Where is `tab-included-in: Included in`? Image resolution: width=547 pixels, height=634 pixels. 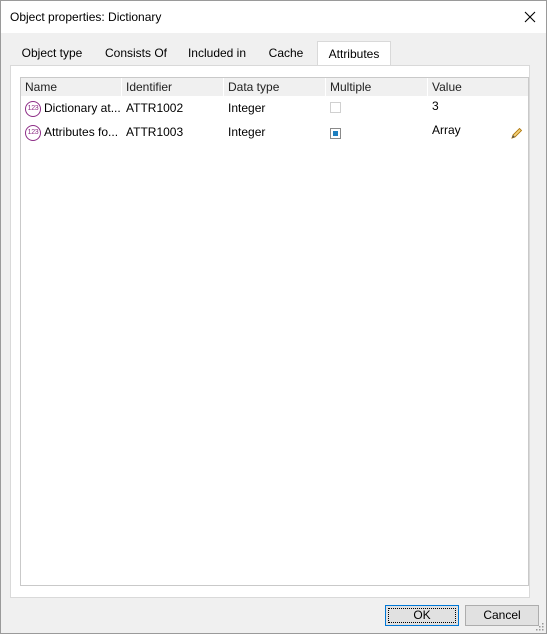 tab-included-in: Included in is located at coordinates (217, 53).